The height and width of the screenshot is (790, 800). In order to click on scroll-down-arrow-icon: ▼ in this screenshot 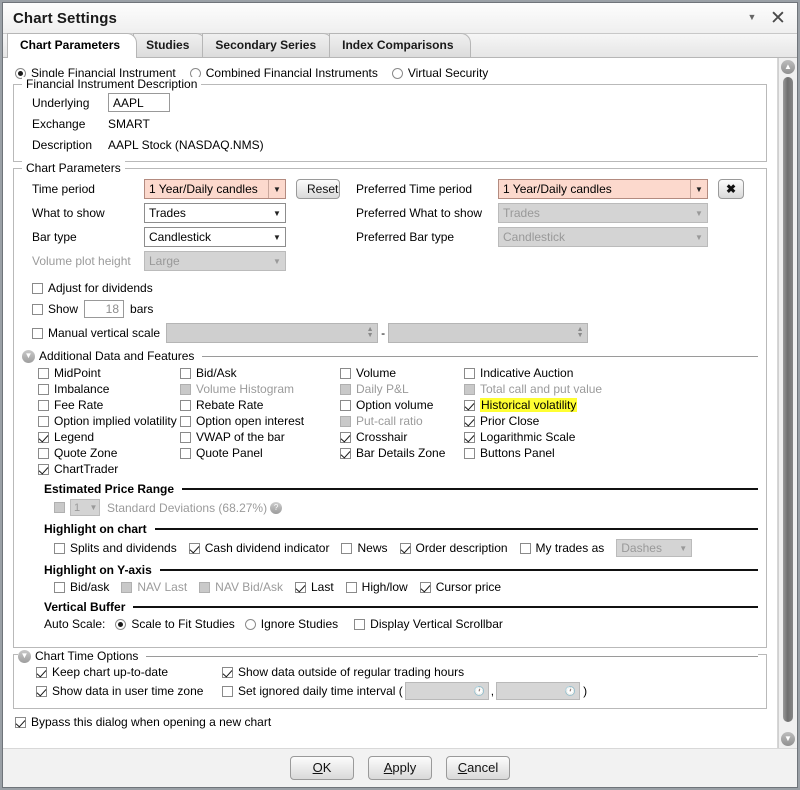, I will do `click(788, 739)`.